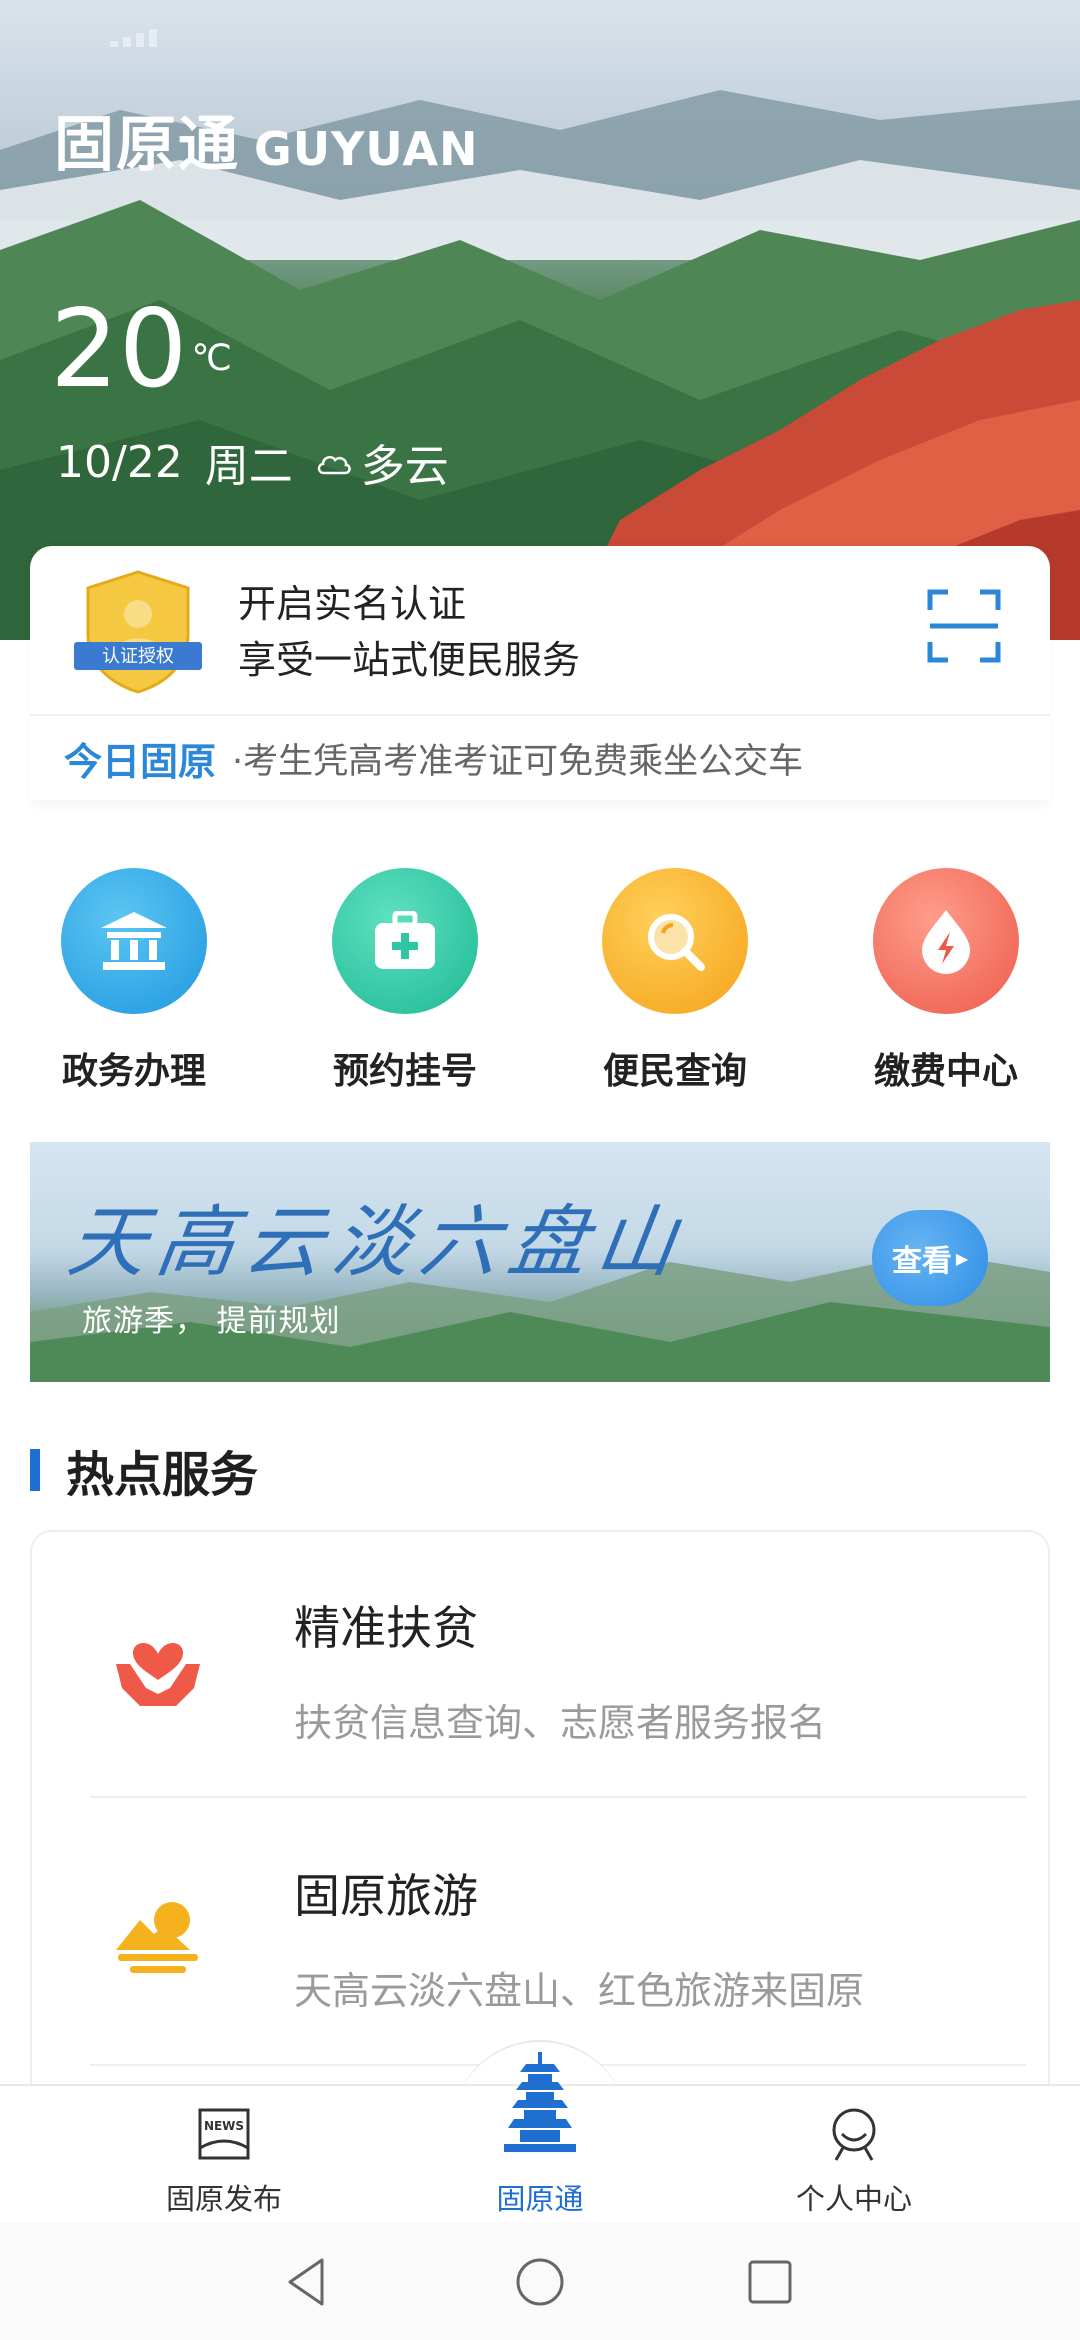  I want to click on tab-guyuan-tong: 固原通, so click(540, 2138).